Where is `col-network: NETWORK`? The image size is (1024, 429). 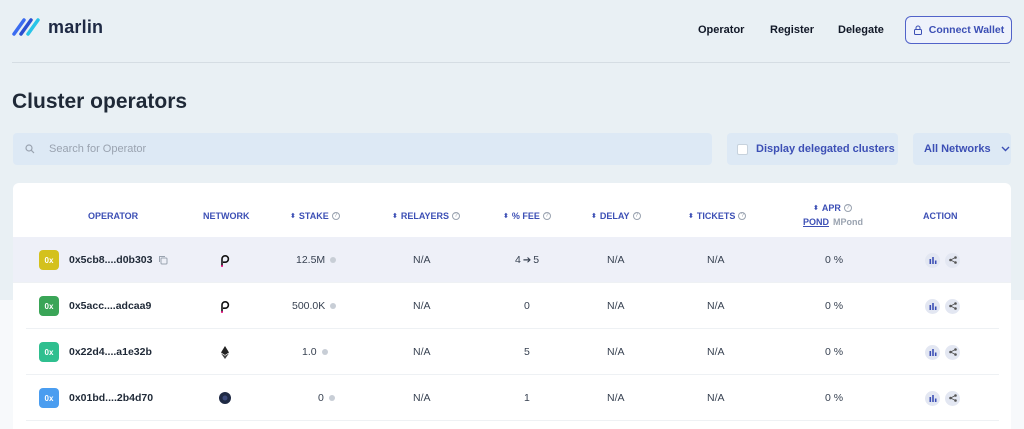
col-network: NETWORK is located at coordinates (226, 216).